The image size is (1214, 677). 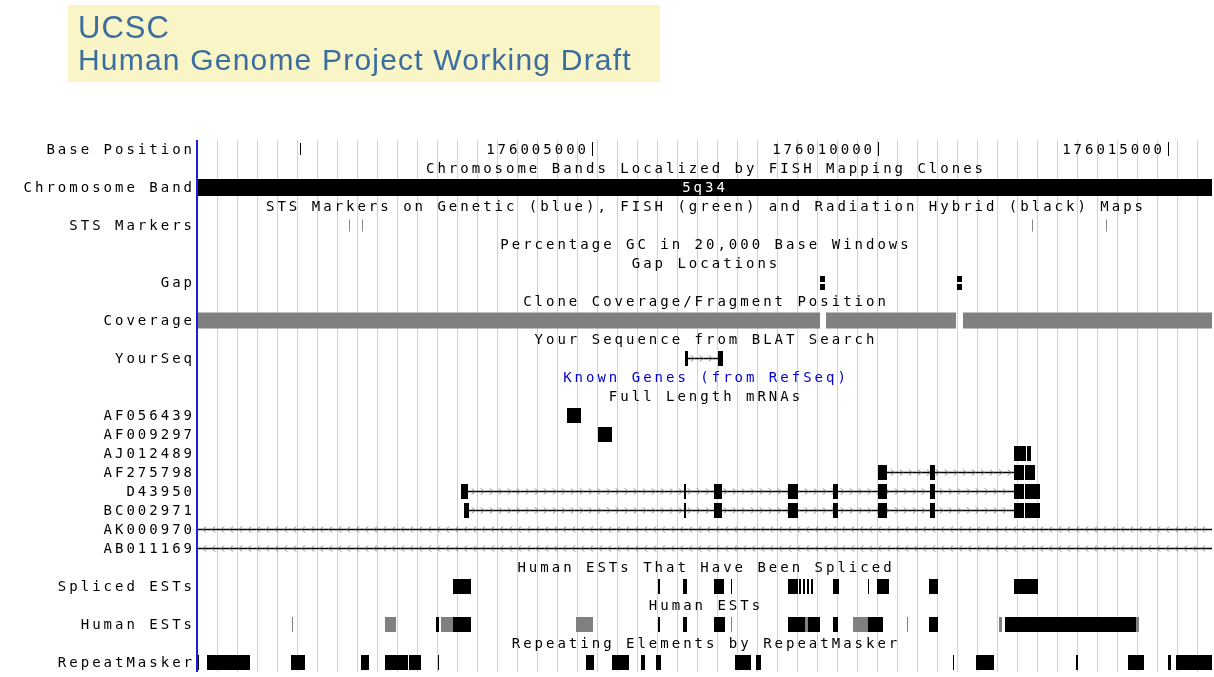 What do you see at coordinates (177, 282) in the screenshot?
I see `track-label: Gap` at bounding box center [177, 282].